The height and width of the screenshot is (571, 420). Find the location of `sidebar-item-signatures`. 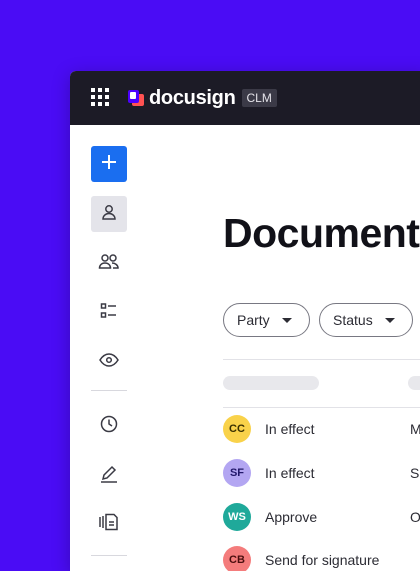

sidebar-item-signatures is located at coordinates (109, 476).